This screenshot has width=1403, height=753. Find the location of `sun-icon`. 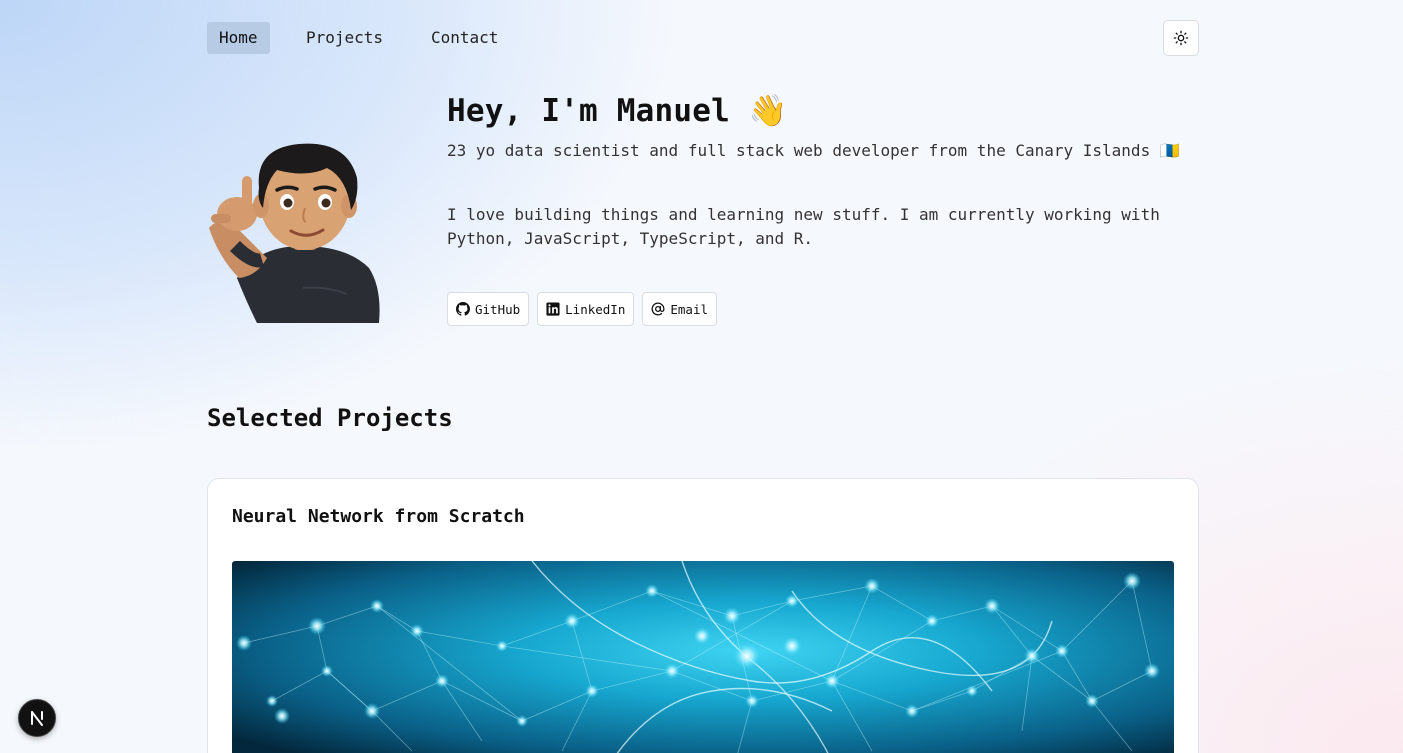

sun-icon is located at coordinates (1181, 38).